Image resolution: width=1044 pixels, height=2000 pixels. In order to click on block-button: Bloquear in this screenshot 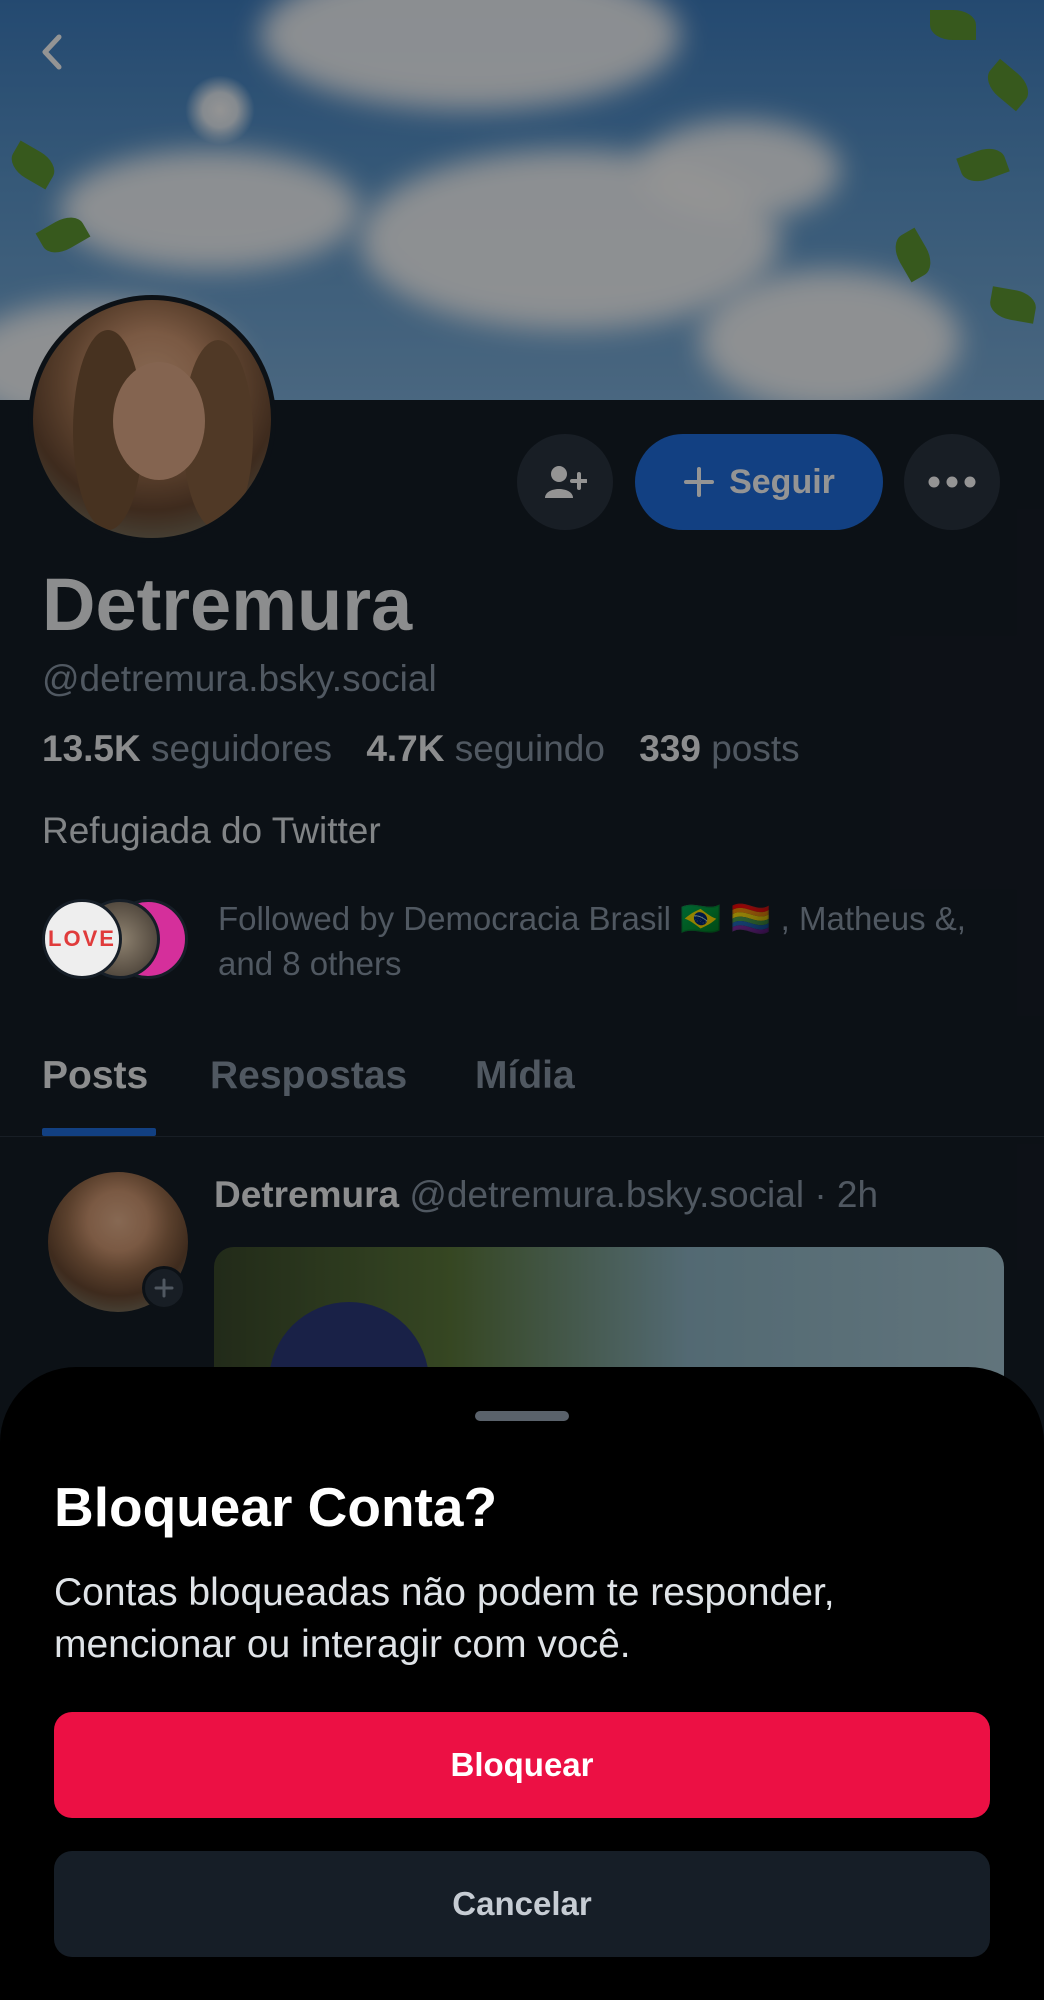, I will do `click(522, 1765)`.